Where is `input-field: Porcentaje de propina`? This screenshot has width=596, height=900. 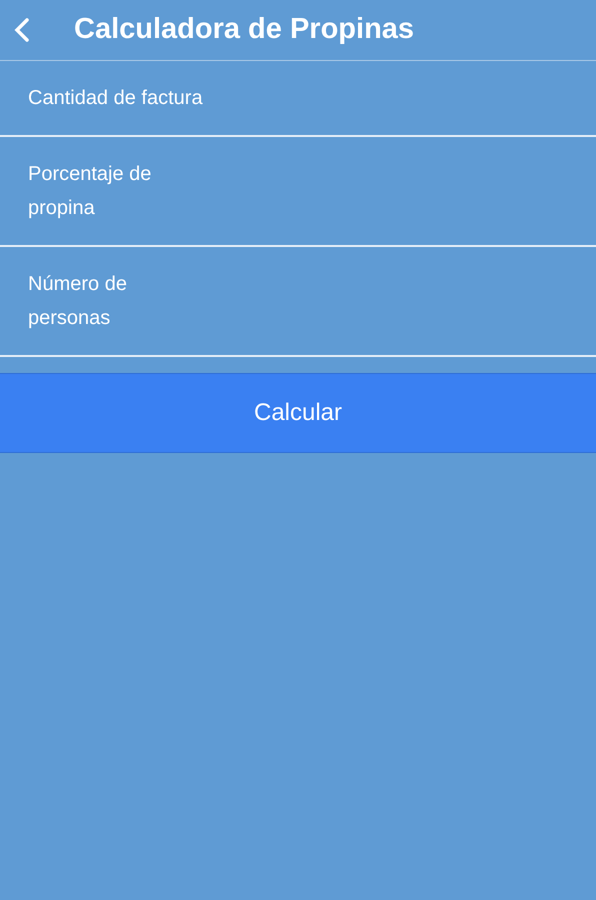 input-field: Porcentaje de propina is located at coordinates (298, 192).